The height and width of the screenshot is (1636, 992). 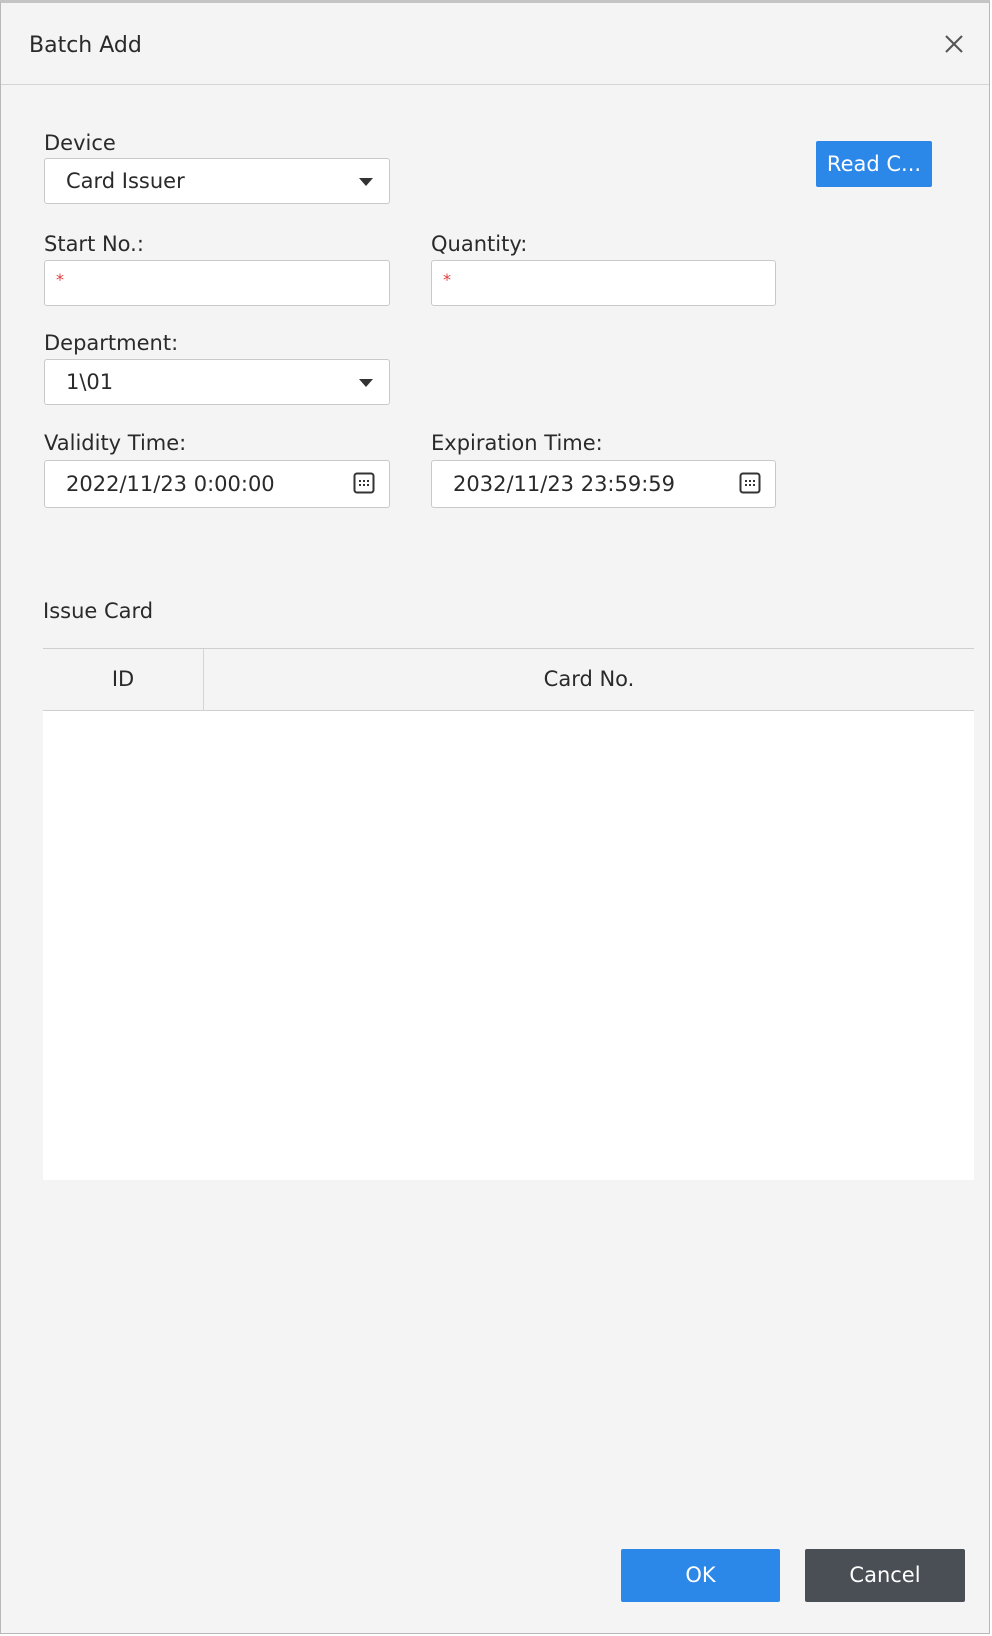 I want to click on device-label: Device, so click(x=80, y=143).